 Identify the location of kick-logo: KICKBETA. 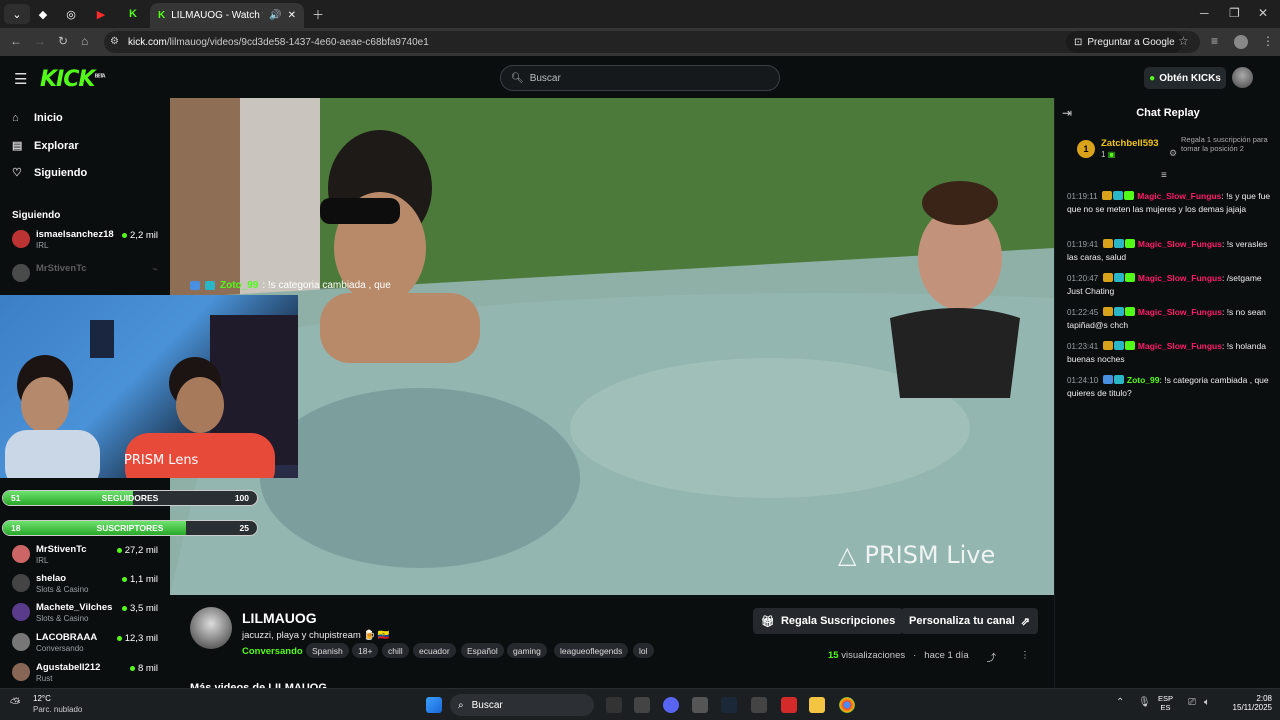
(73, 79).